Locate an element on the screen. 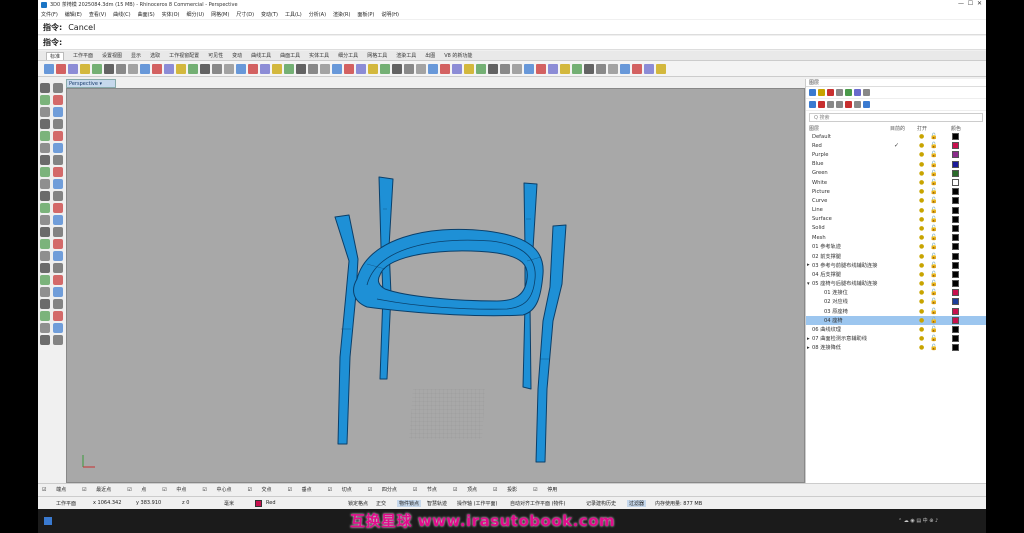  collapse-arrow-icon: ▾ is located at coordinates (808, 284).